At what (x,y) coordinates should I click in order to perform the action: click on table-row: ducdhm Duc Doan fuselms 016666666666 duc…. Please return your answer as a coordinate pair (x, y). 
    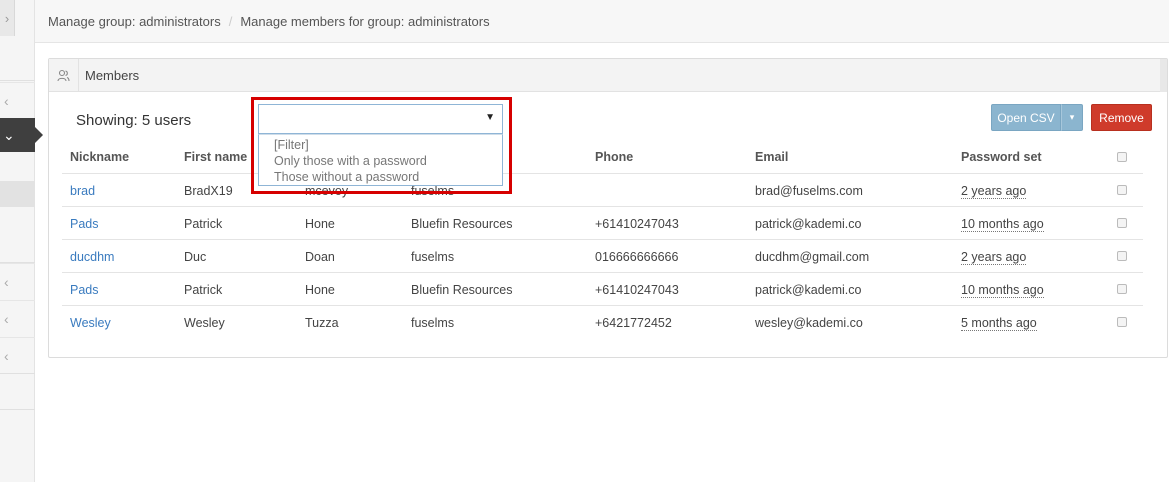
    Looking at the image, I should click on (602, 255).